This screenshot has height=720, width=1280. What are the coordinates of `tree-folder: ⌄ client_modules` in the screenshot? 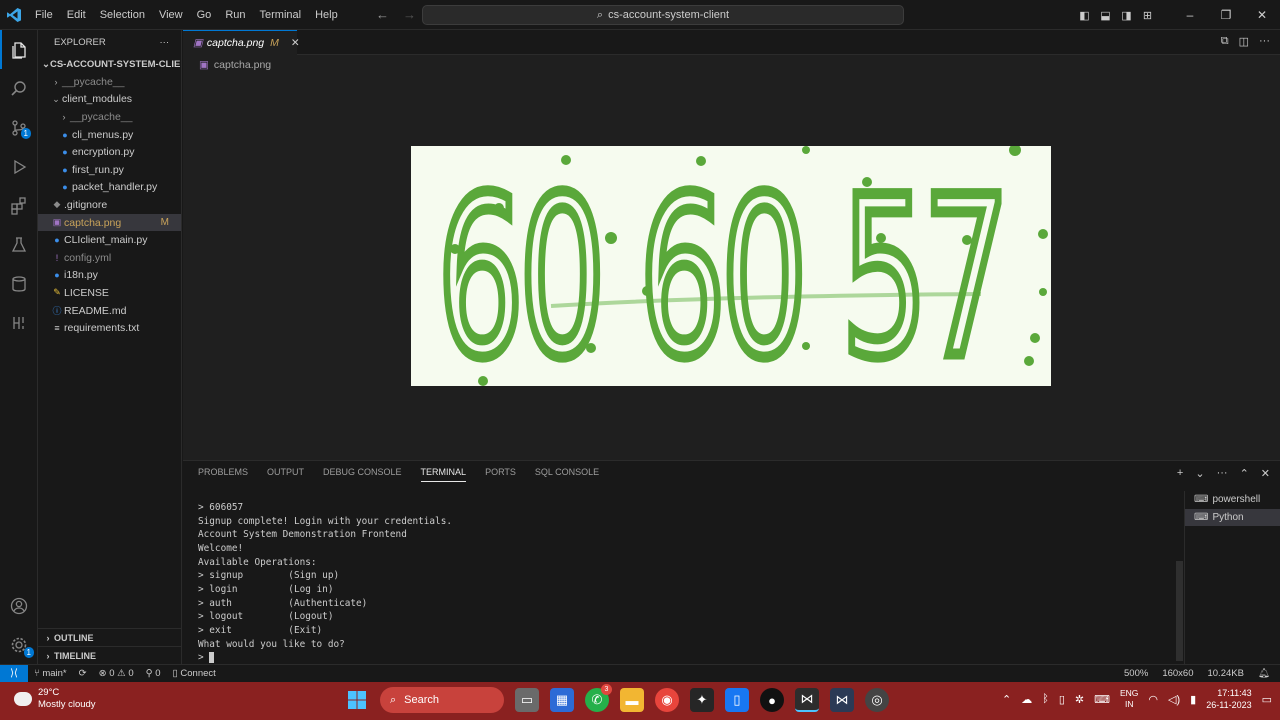 It's located at (109, 100).